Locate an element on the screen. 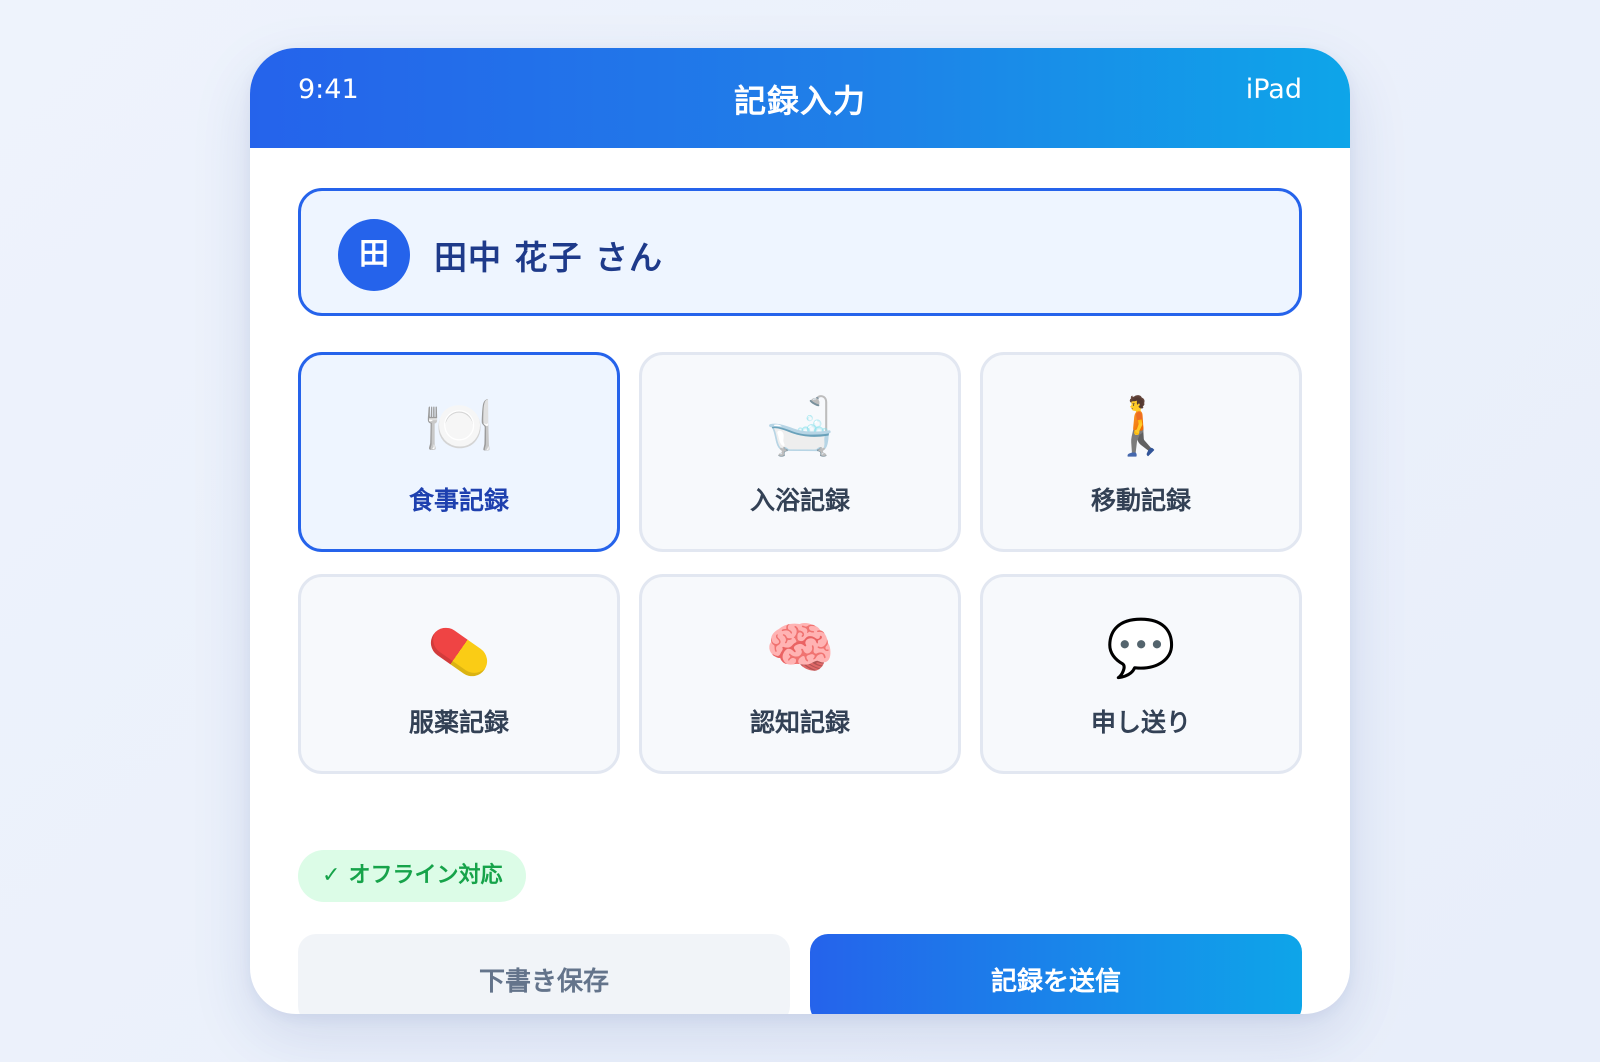 The width and height of the screenshot is (1600, 1062). category-label: 入浴記録 is located at coordinates (799, 500).